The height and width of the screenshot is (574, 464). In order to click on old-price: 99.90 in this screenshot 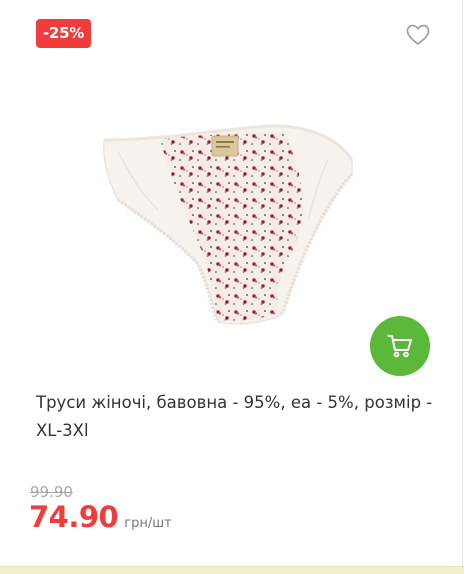, I will do `click(51, 492)`.